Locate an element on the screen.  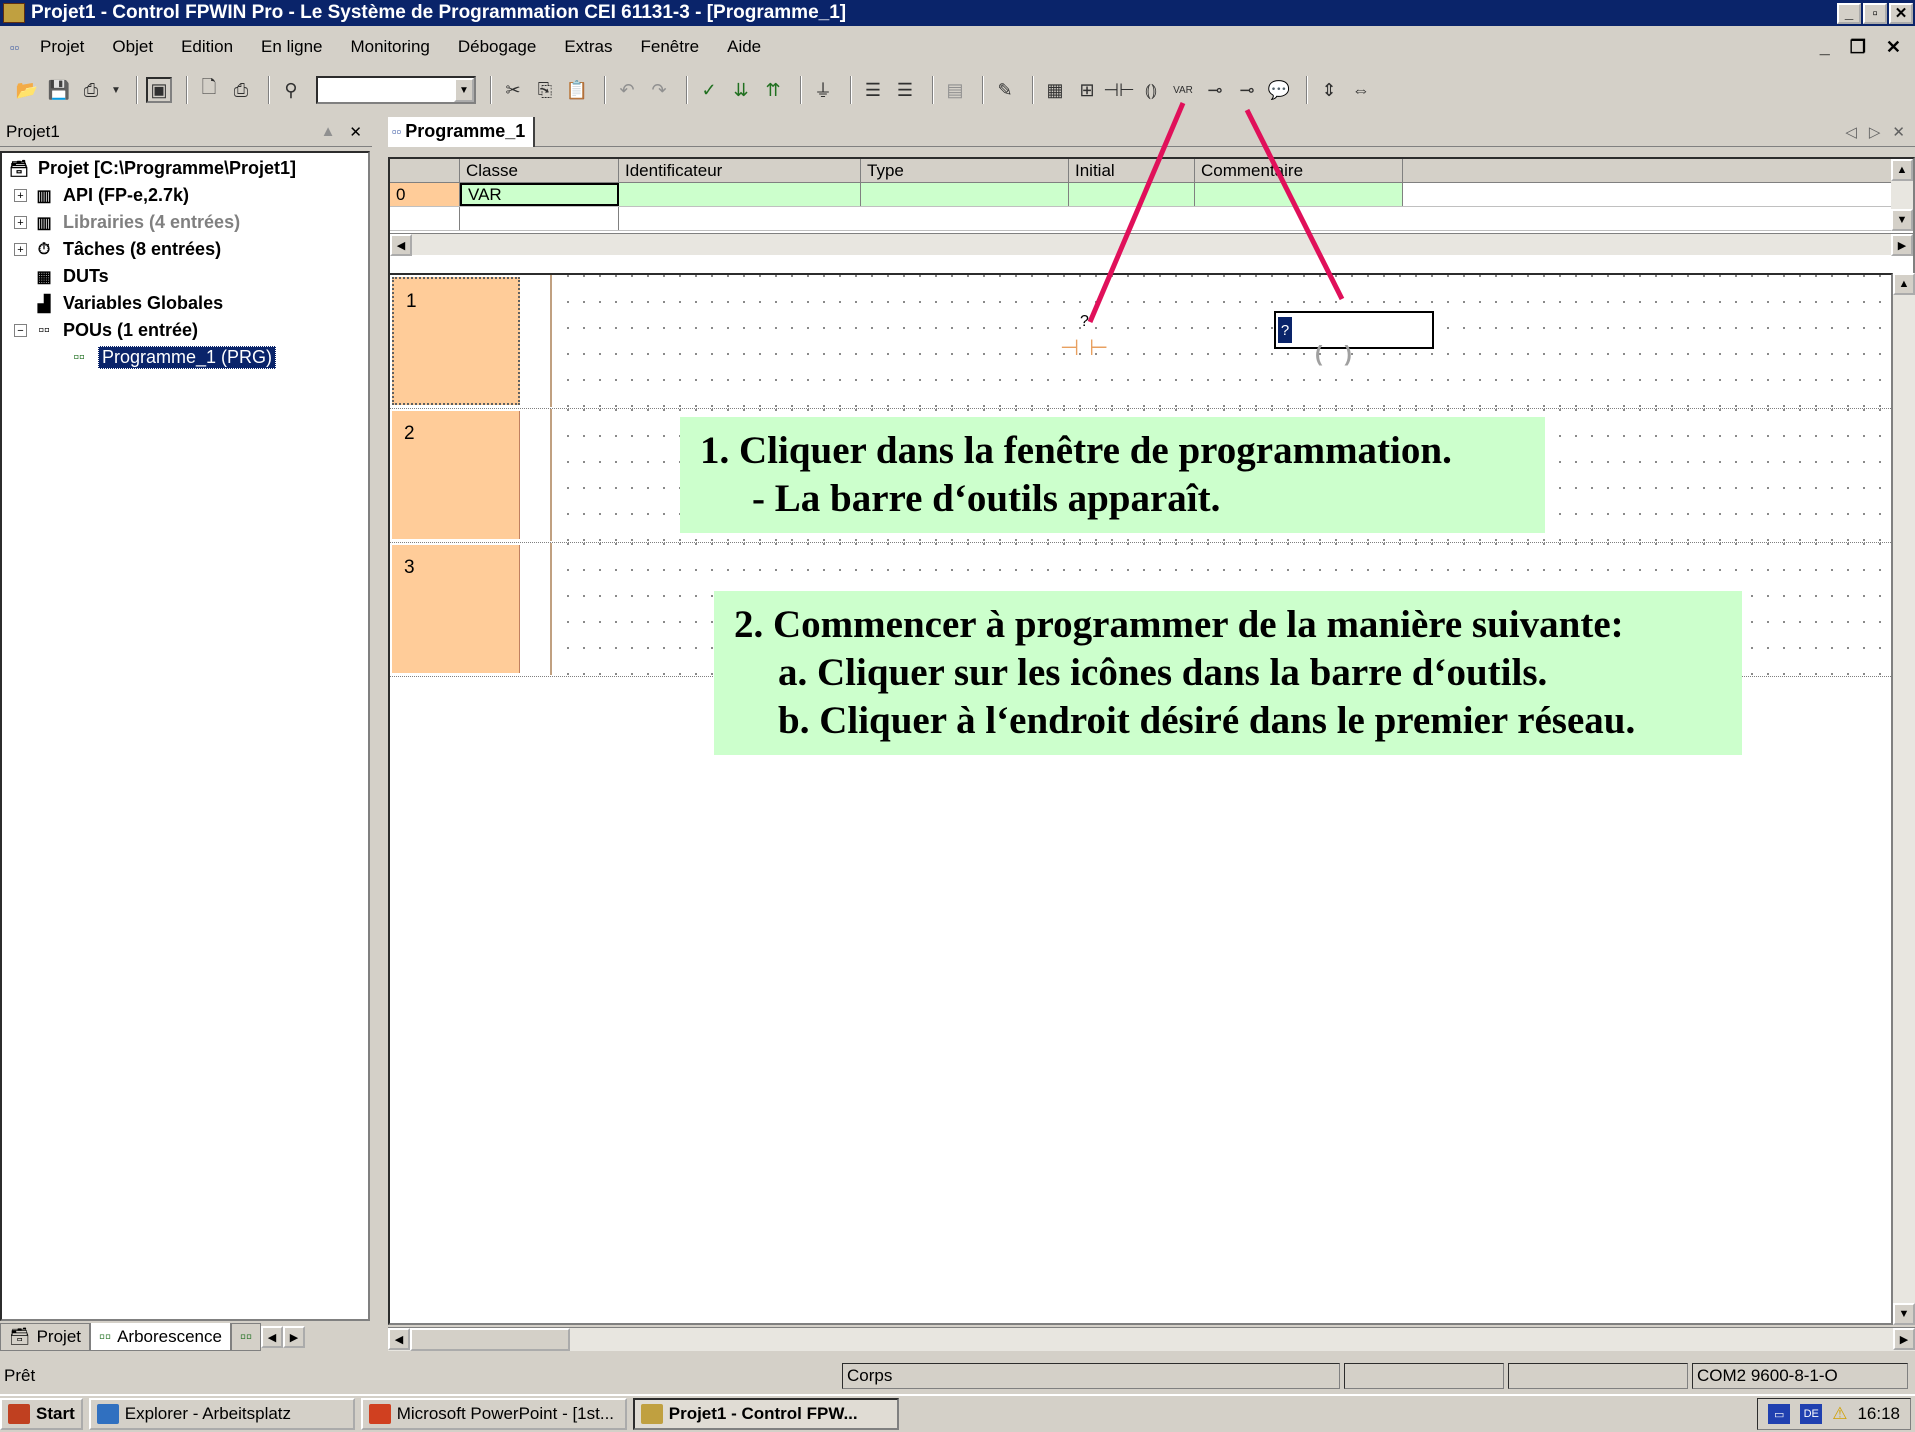
menu-monitoring: Monitoring is located at coordinates (389, 47).